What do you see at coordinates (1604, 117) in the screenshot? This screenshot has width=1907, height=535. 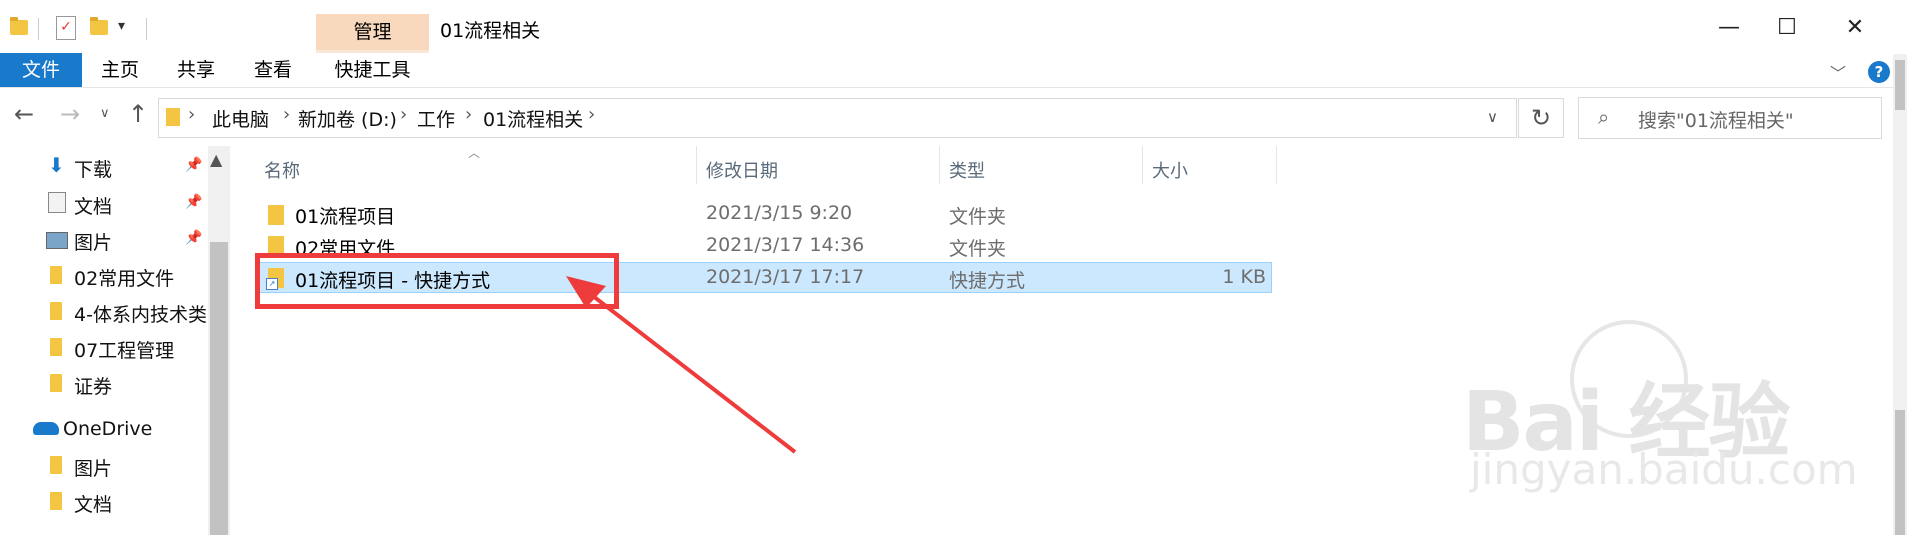 I see `search-icon: ⌕` at bounding box center [1604, 117].